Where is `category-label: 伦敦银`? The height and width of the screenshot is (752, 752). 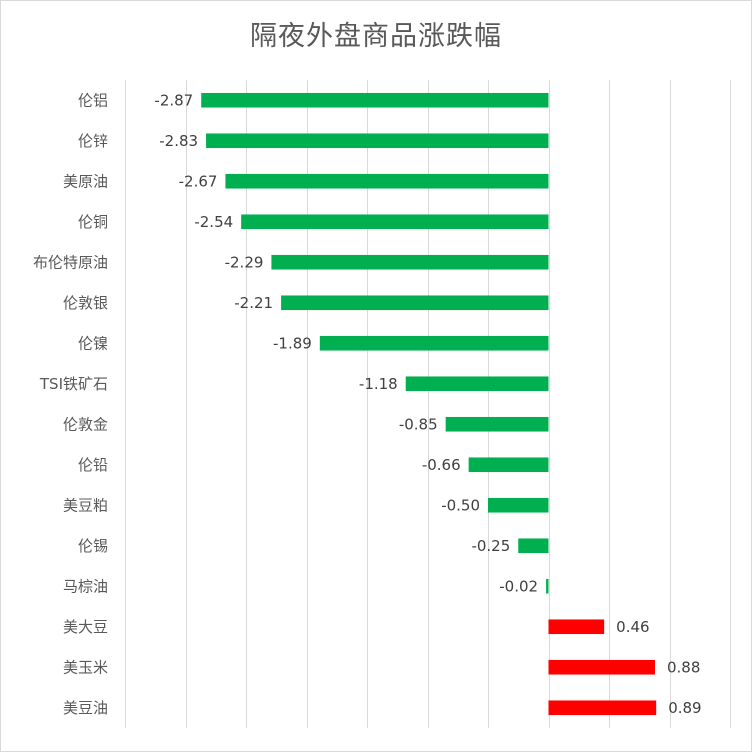 category-label: 伦敦银 is located at coordinates (85, 303).